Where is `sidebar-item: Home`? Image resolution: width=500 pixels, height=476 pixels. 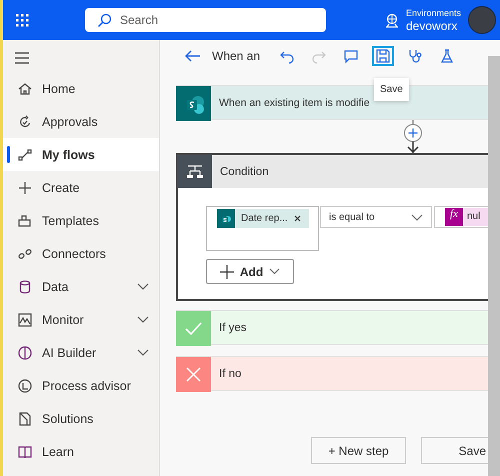 sidebar-item: Home is located at coordinates (81, 88).